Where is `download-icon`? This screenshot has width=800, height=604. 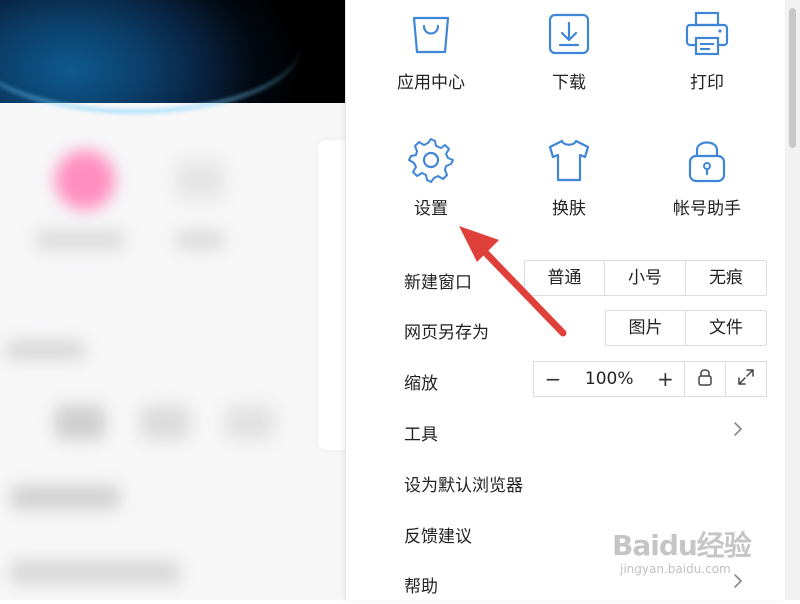 download-icon is located at coordinates (569, 34).